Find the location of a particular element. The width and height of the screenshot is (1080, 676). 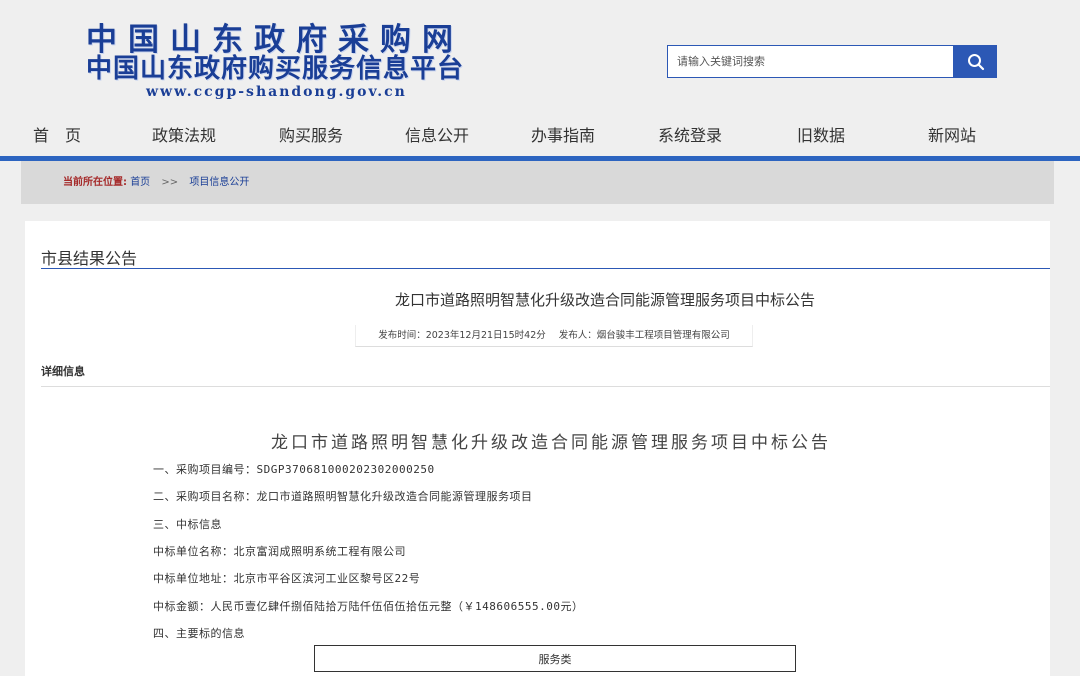

detail-label: 详细信息 is located at coordinates (63, 371).